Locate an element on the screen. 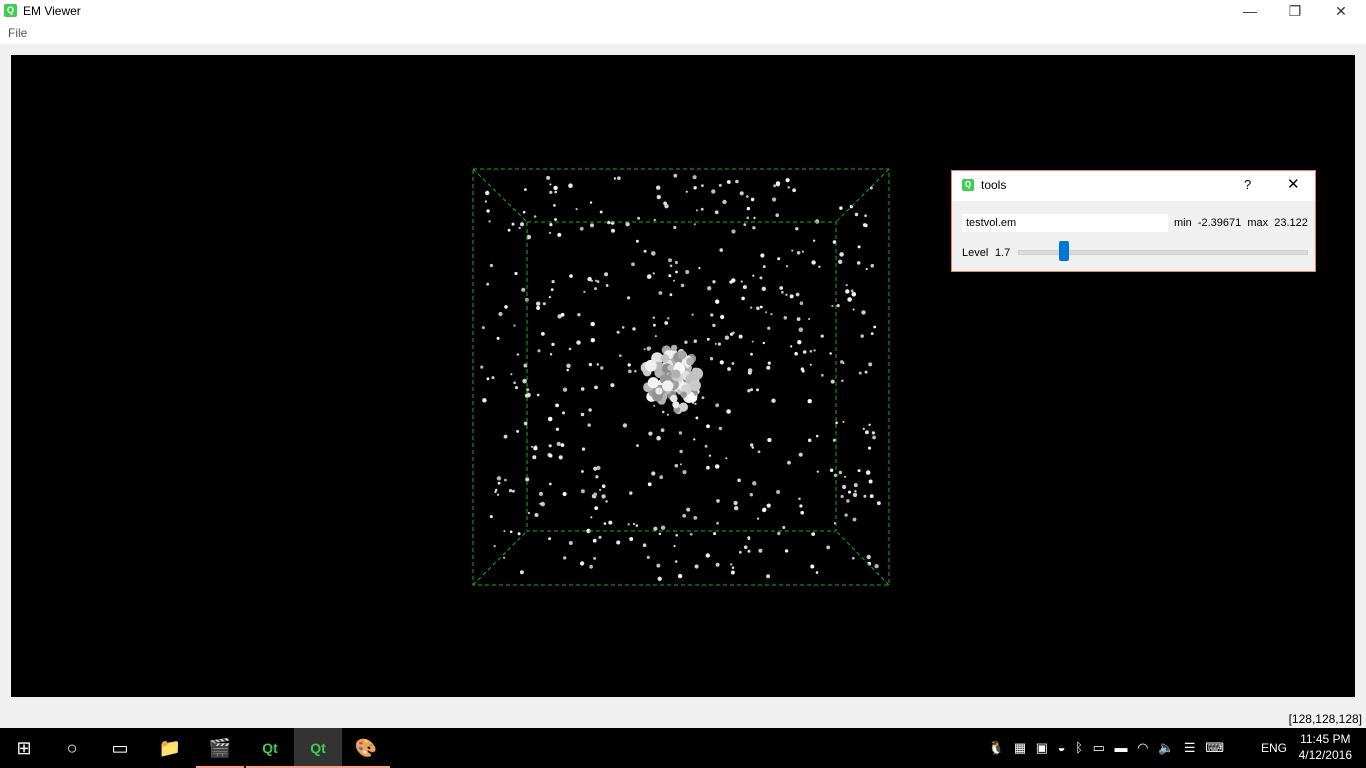 The image size is (1366, 768). level-slider-handle is located at coordinates (1064, 251).